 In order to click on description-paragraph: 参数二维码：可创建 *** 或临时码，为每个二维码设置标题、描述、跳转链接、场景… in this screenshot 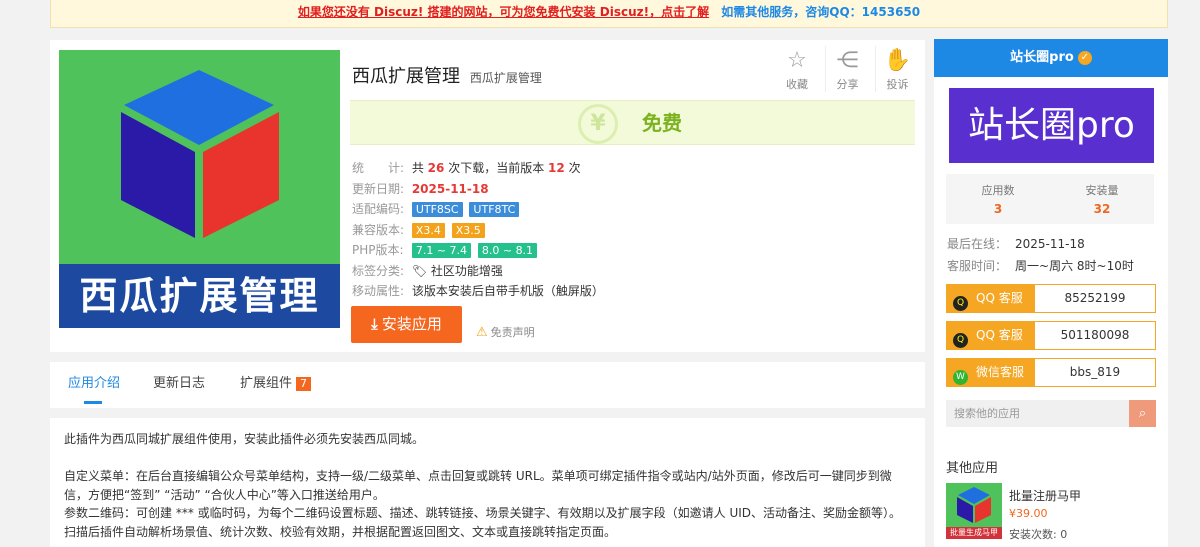, I will do `click(483, 522)`.